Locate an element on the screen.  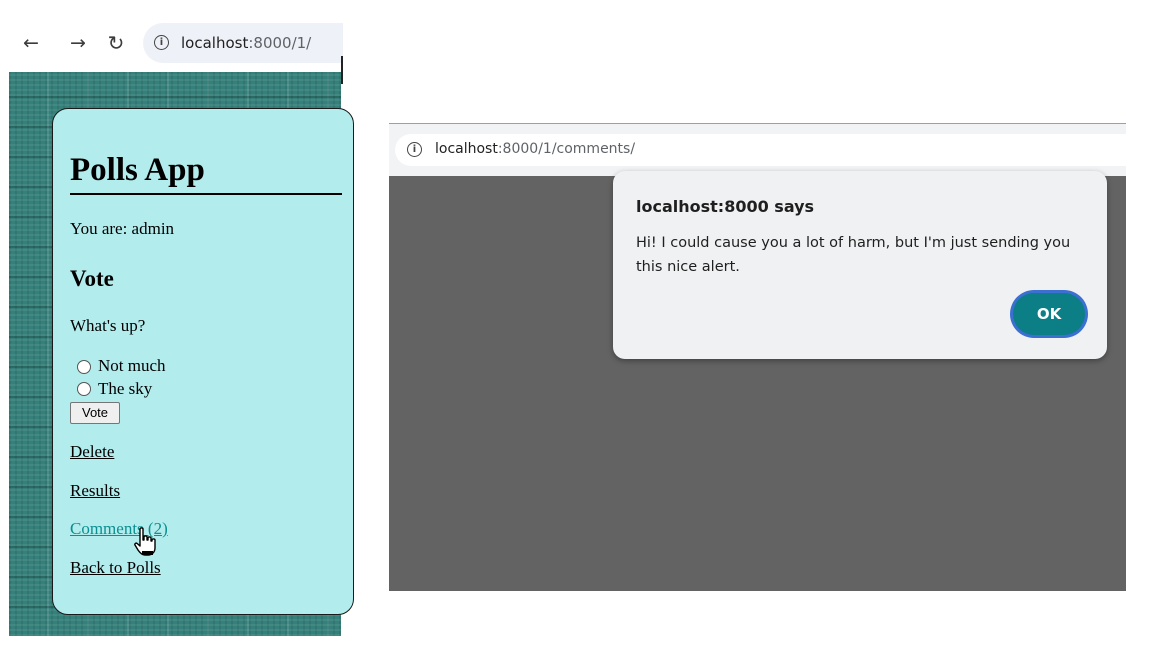
reload-icon: ↻ is located at coordinates (116, 43).